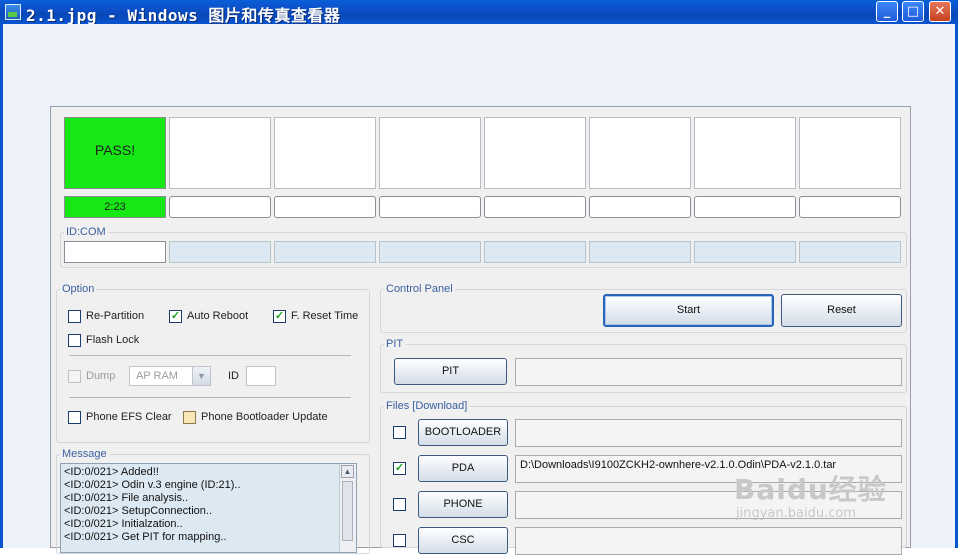 Image resolution: width=958 pixels, height=555 pixels. Describe the element at coordinates (347, 511) in the screenshot. I see `scroll-thumb` at that location.